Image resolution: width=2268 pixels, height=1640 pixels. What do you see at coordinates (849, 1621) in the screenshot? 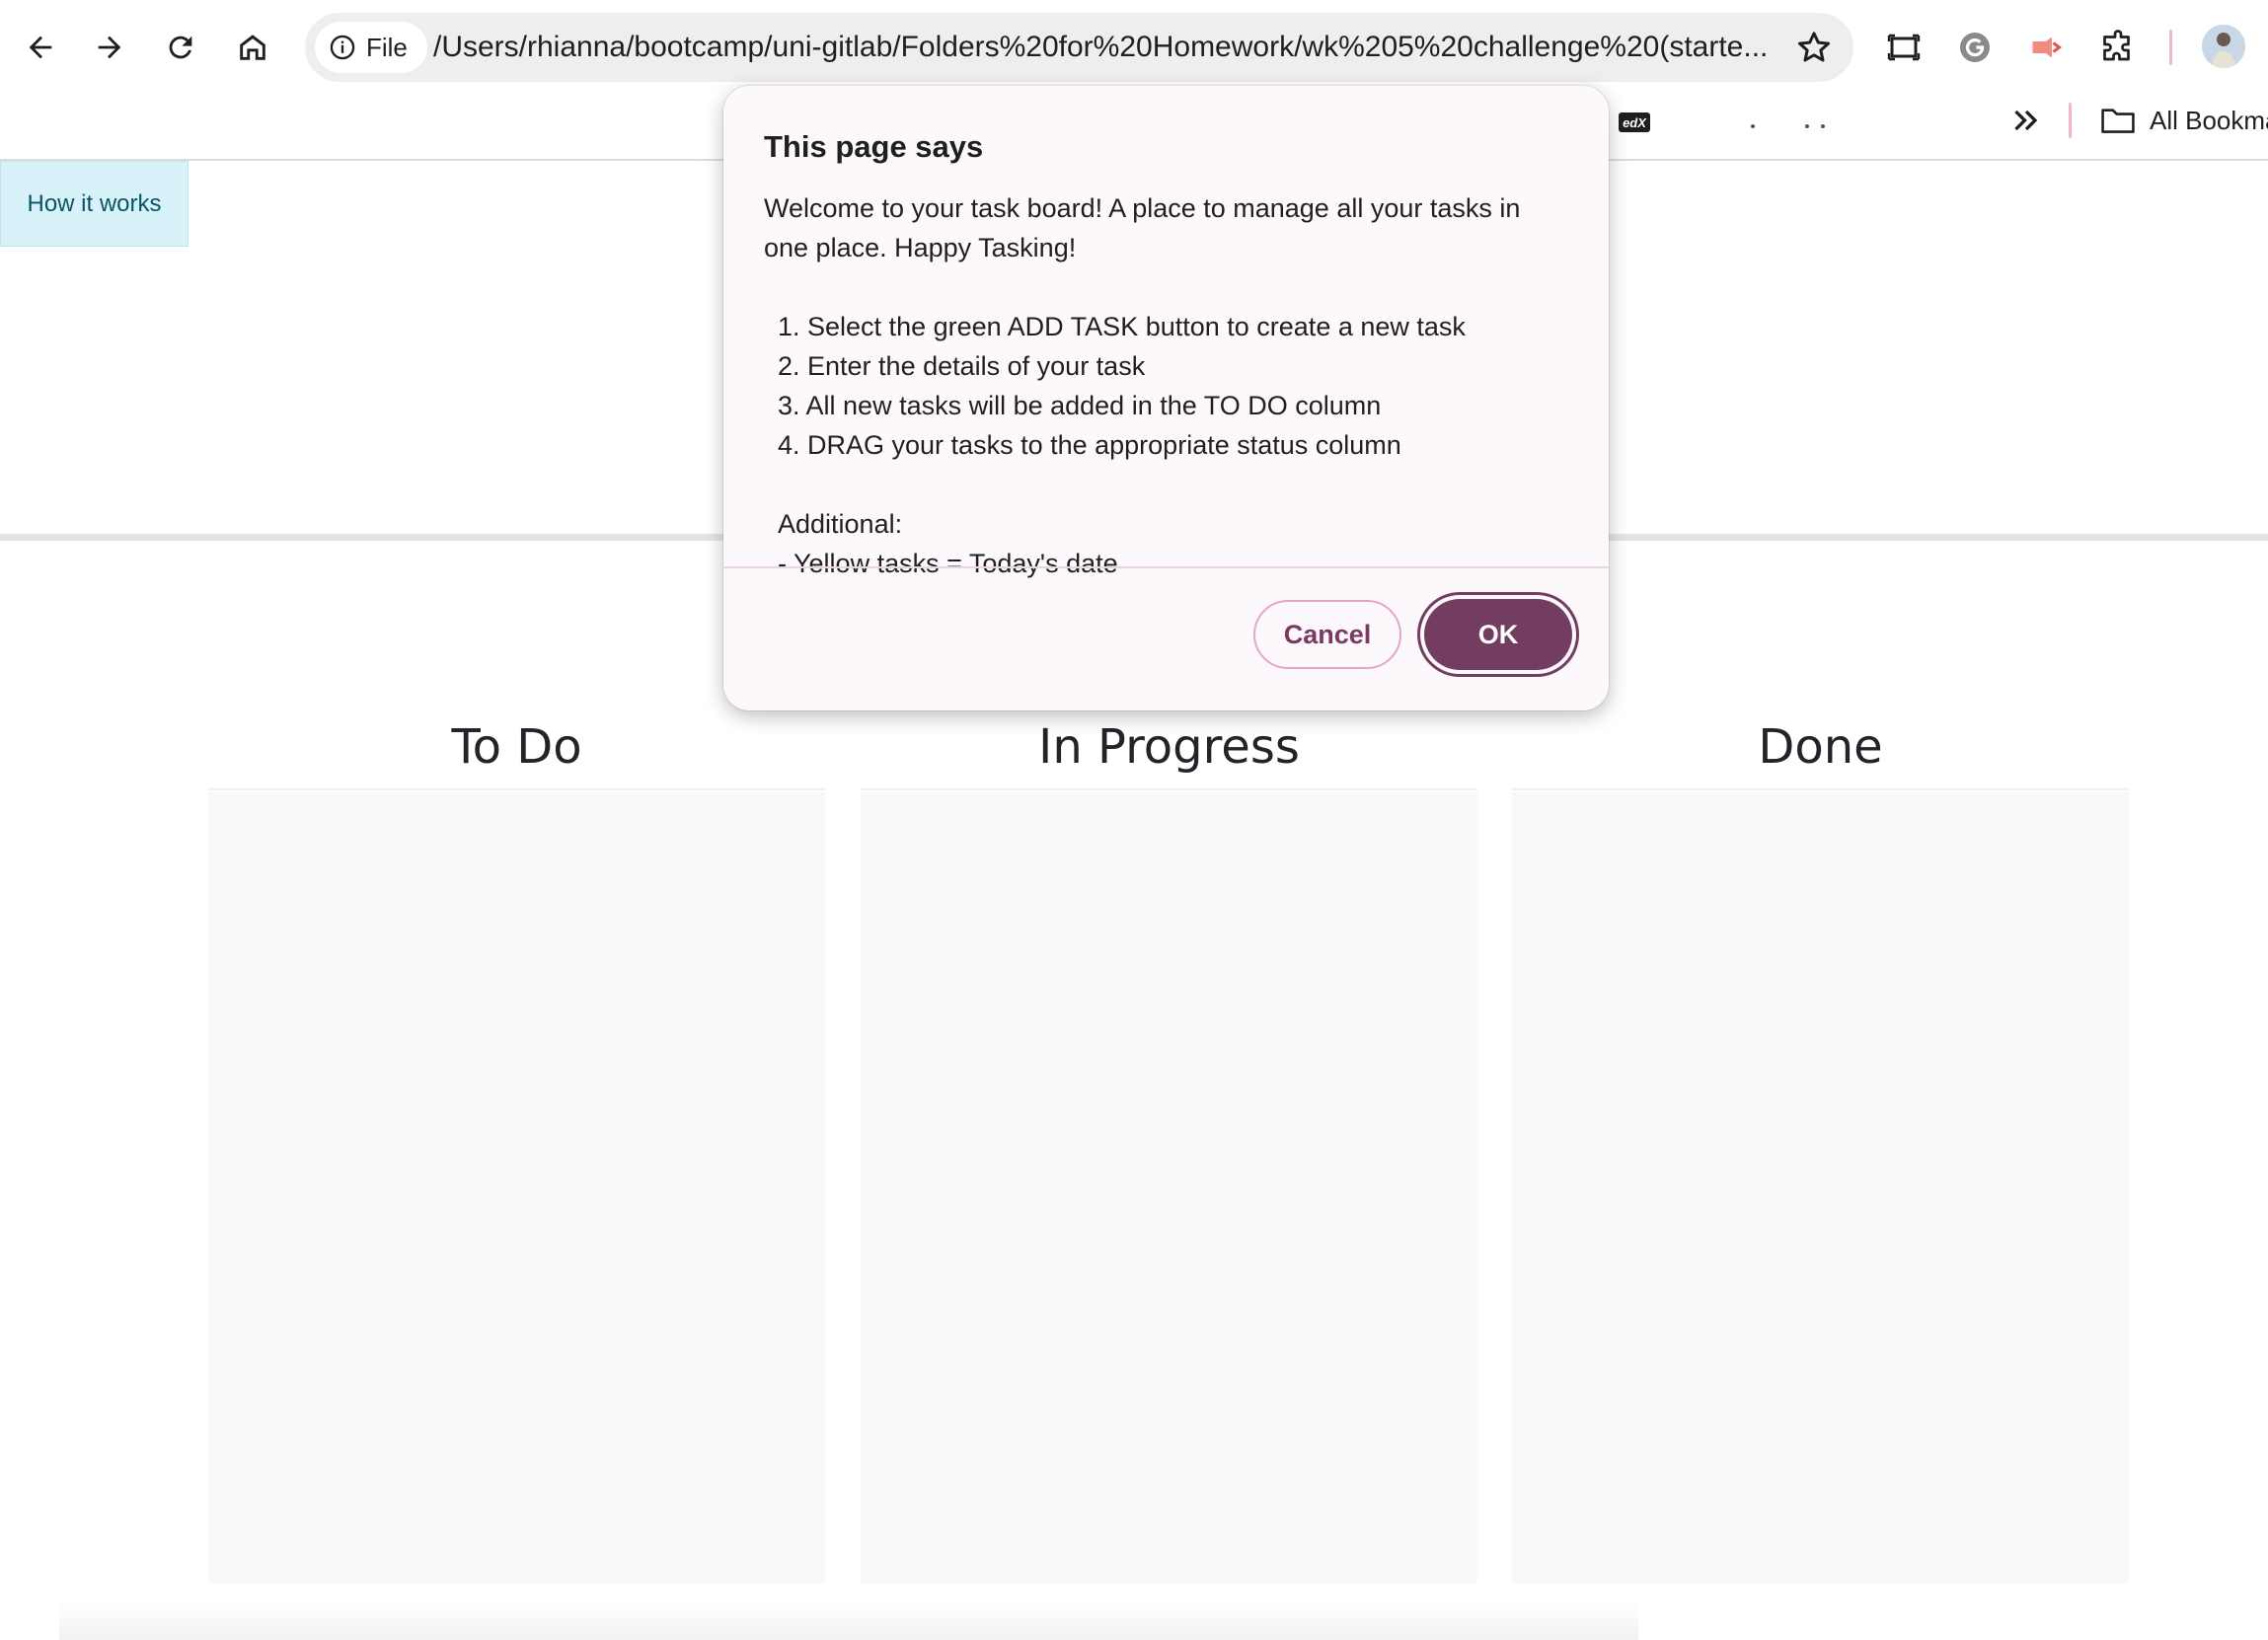
I see `page-shadow` at bounding box center [849, 1621].